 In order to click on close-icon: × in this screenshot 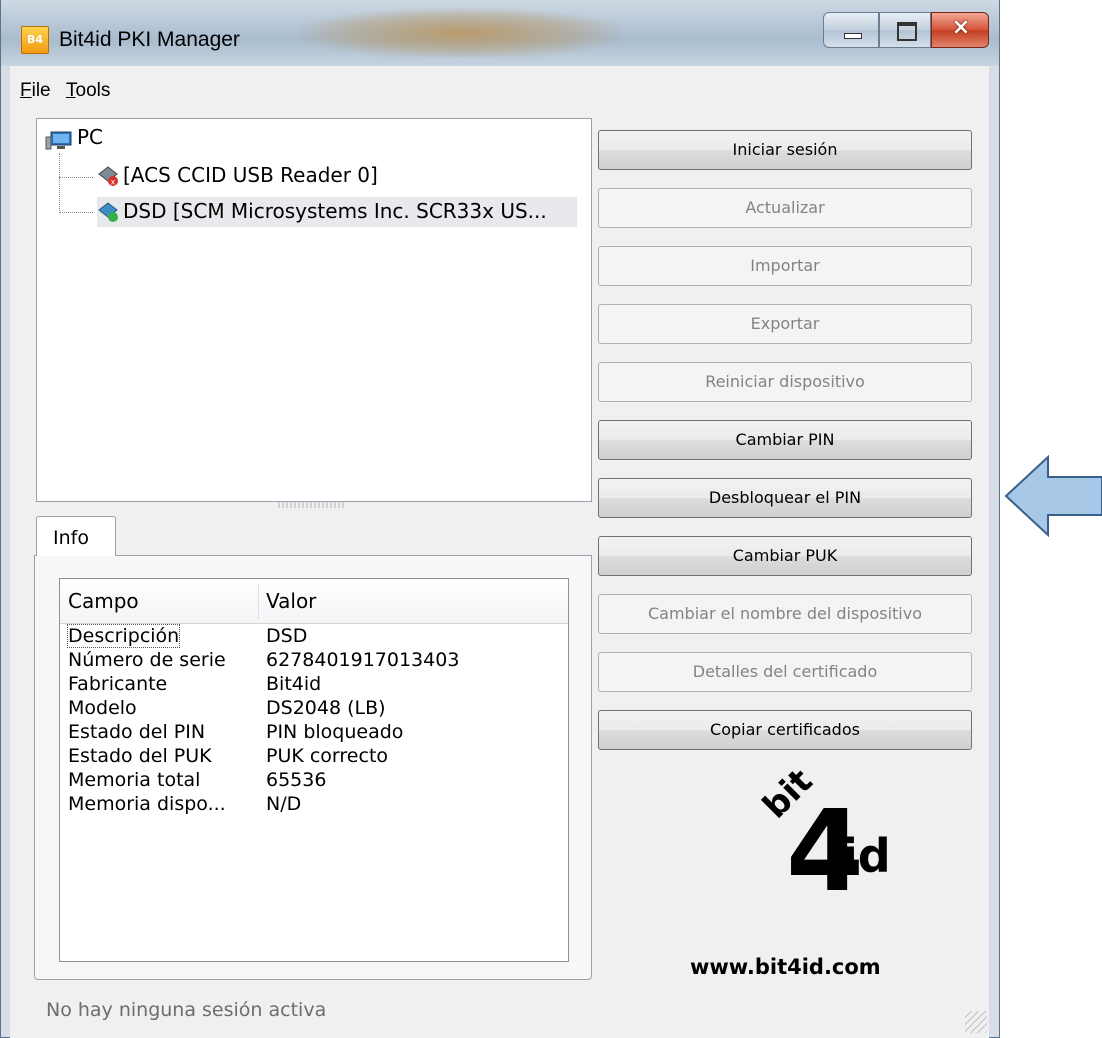, I will do `click(961, 27)`.